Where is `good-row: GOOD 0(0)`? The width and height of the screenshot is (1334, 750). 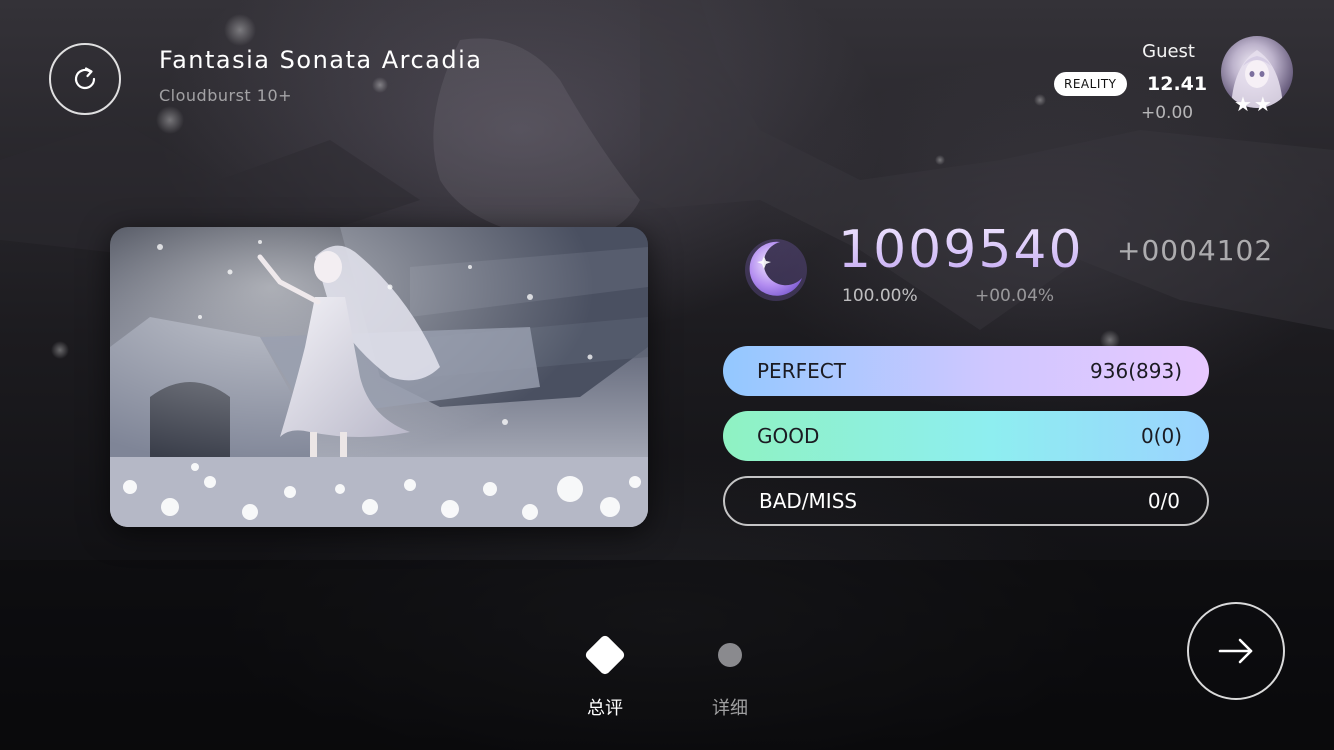 good-row: GOOD 0(0) is located at coordinates (966, 436).